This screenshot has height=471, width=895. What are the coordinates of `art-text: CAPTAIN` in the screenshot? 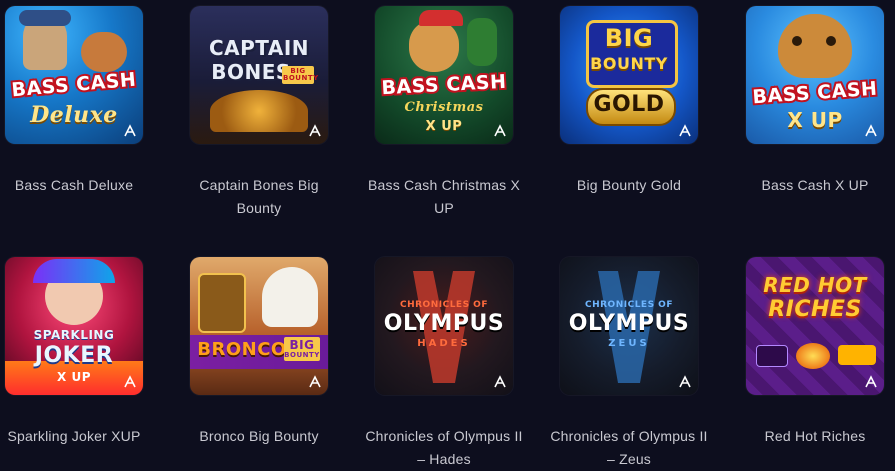 It's located at (259, 48).